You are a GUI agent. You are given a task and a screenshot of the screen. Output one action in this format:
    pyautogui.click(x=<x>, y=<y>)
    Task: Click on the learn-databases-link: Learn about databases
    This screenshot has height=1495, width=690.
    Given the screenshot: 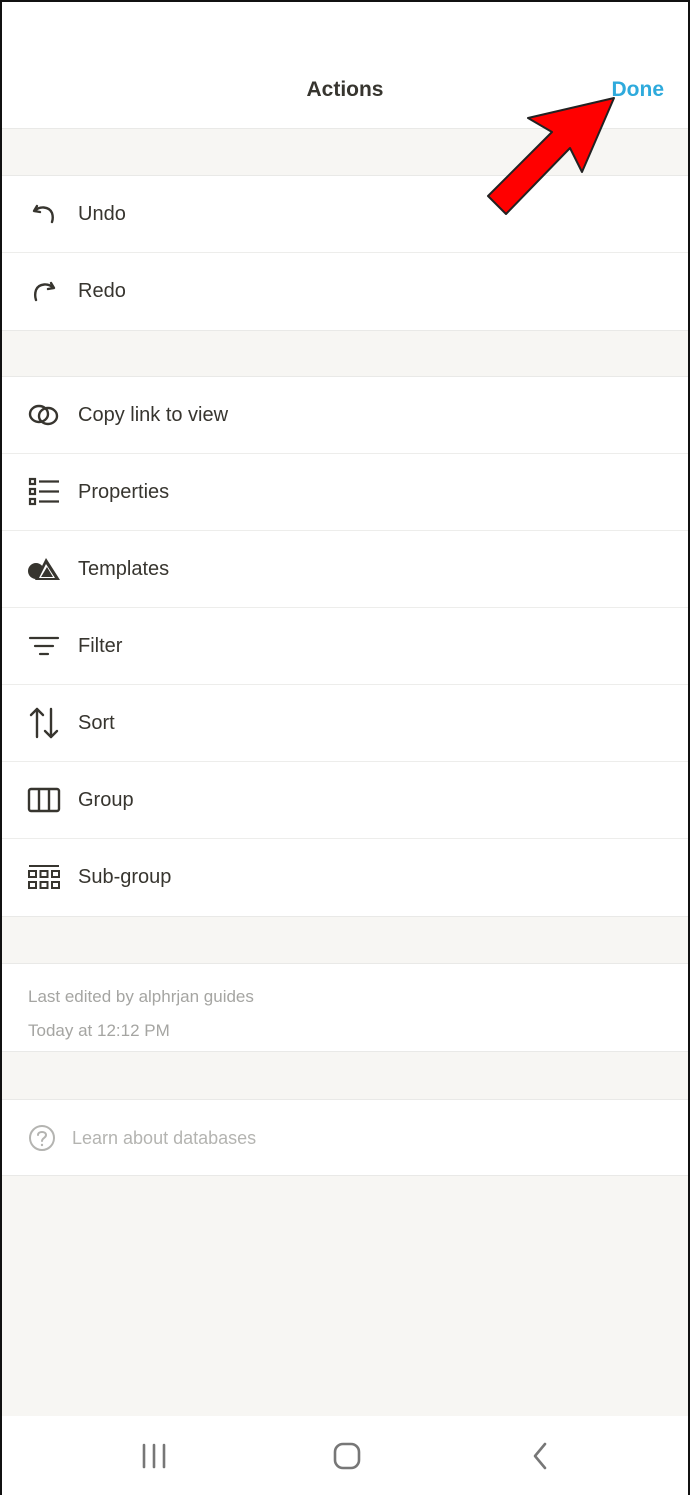 What is the action you would take?
    pyautogui.click(x=345, y=1138)
    